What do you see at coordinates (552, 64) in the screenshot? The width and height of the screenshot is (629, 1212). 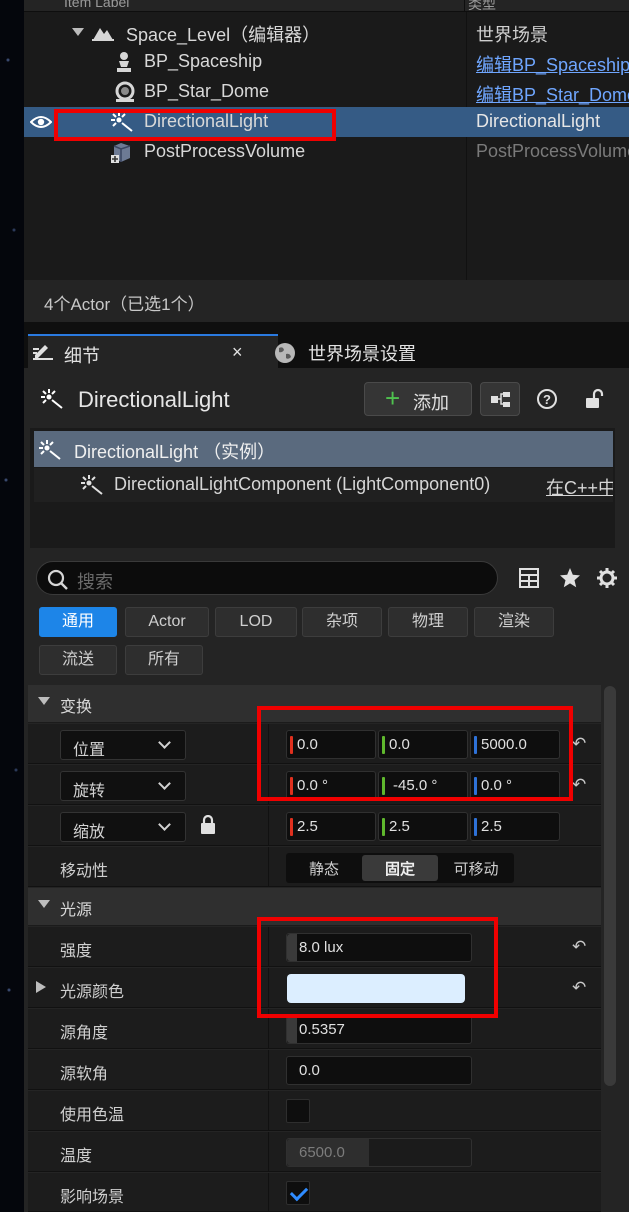 I see `edit-blueprint-link: 编辑BP_Spaceship` at bounding box center [552, 64].